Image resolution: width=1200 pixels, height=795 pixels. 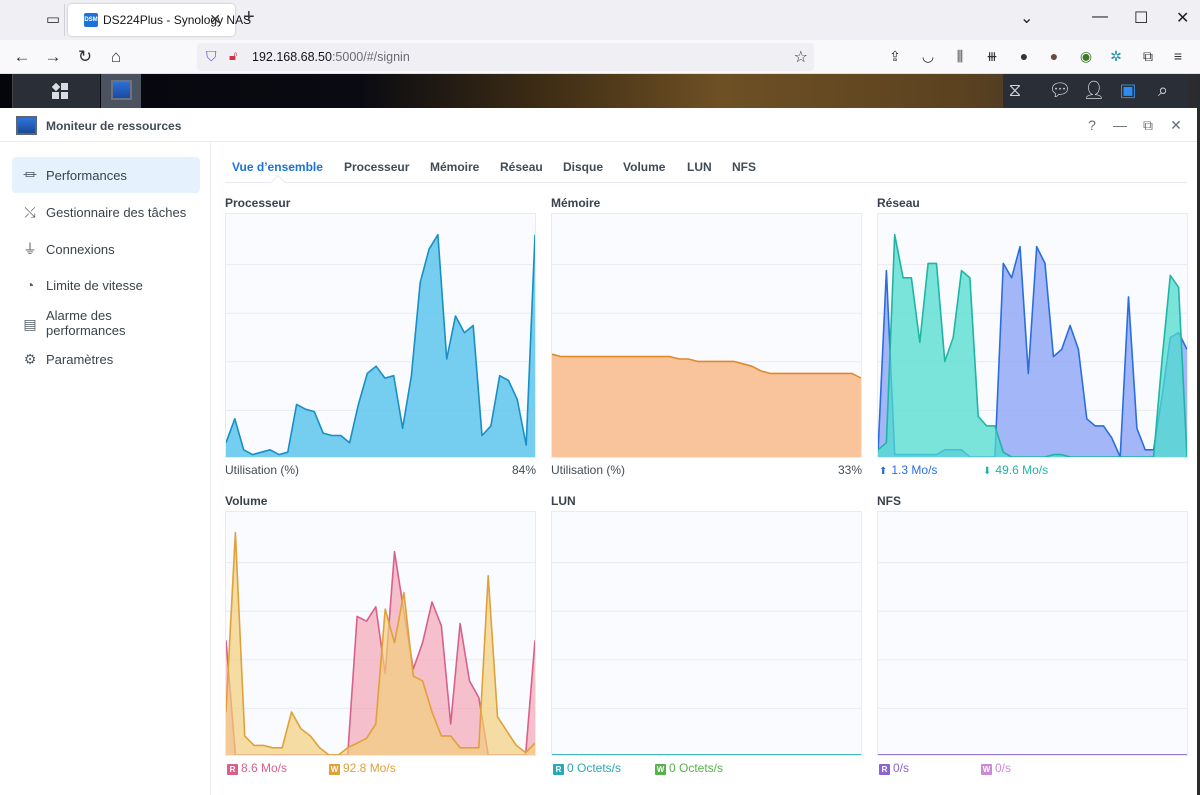 I want to click on sidebar-item-task-manager: ⤯ Gestionnaire des tâches, so click(x=106, y=212).